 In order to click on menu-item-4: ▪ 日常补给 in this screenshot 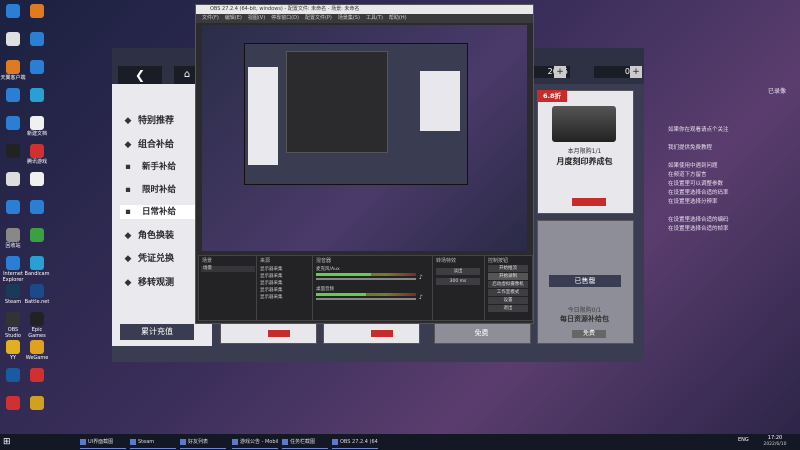, I will do `click(163, 212)`.